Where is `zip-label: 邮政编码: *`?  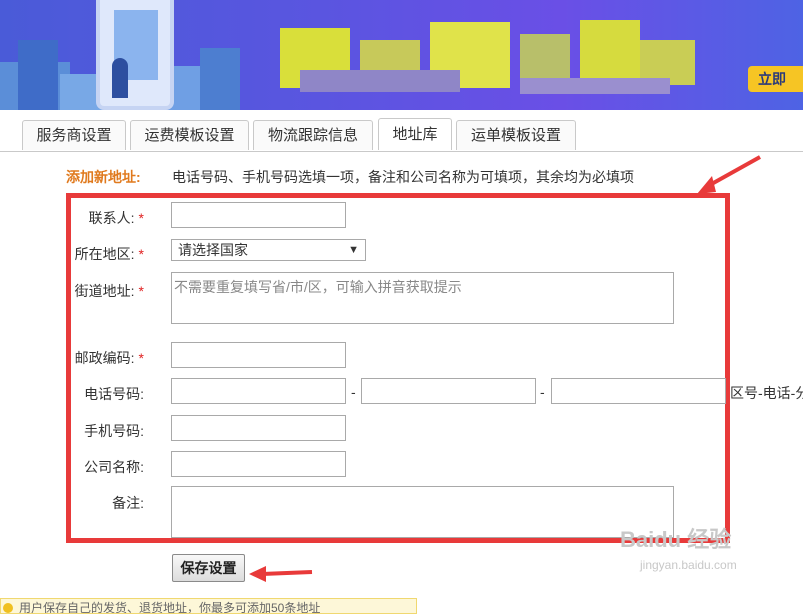 zip-label: 邮政编码: * is located at coordinates (109, 358).